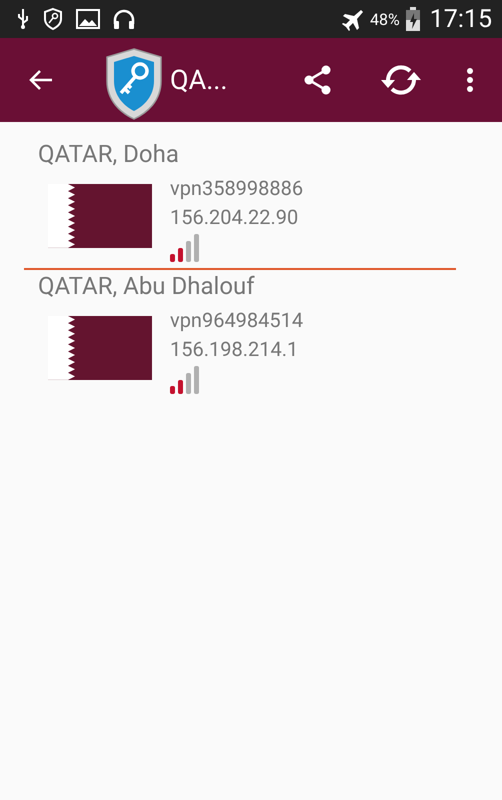 The image size is (502, 800). What do you see at coordinates (470, 80) in the screenshot?
I see `more-icon` at bounding box center [470, 80].